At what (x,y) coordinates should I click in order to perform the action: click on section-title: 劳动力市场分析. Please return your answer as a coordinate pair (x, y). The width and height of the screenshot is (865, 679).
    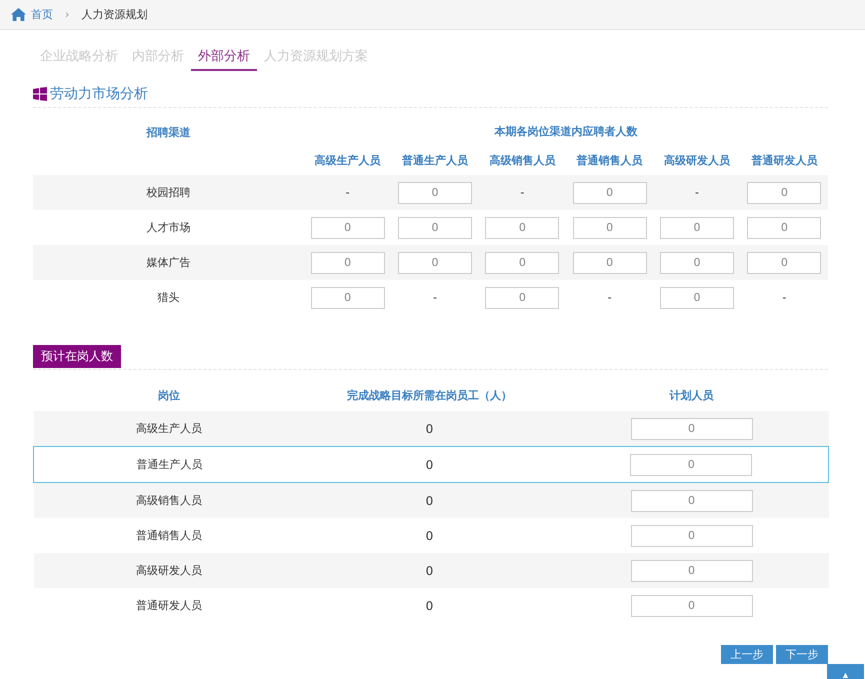
    Looking at the image, I should click on (99, 94).